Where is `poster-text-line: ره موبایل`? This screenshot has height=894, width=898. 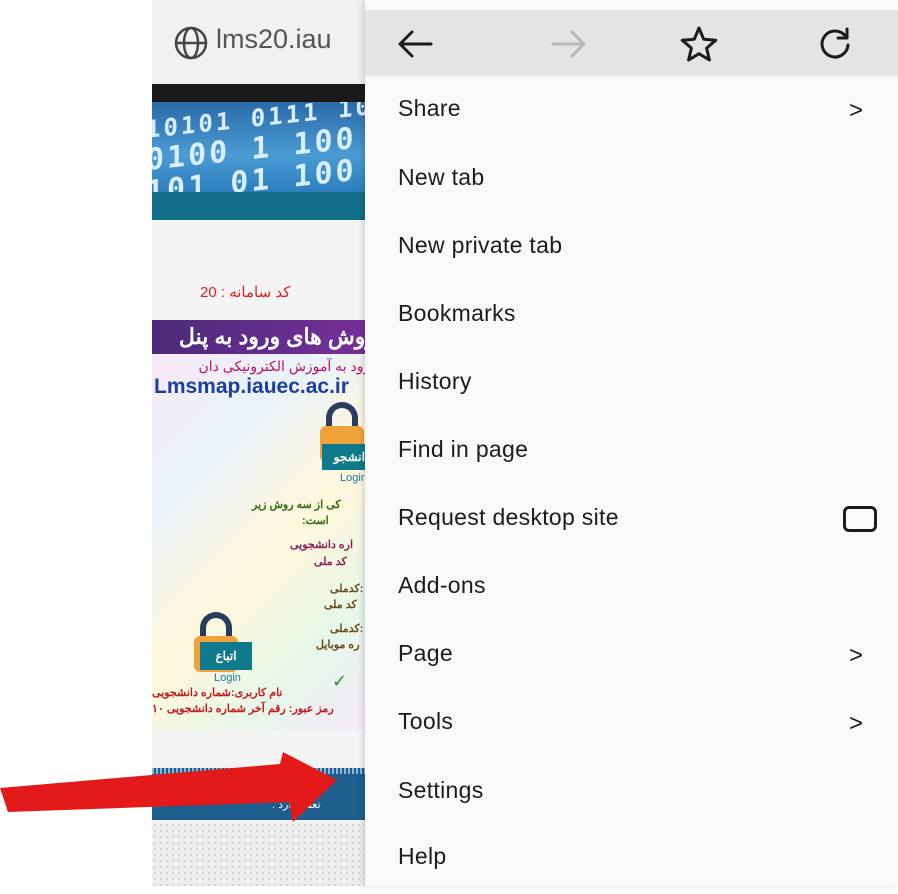
poster-text-line: ره موبایل is located at coordinates (338, 645).